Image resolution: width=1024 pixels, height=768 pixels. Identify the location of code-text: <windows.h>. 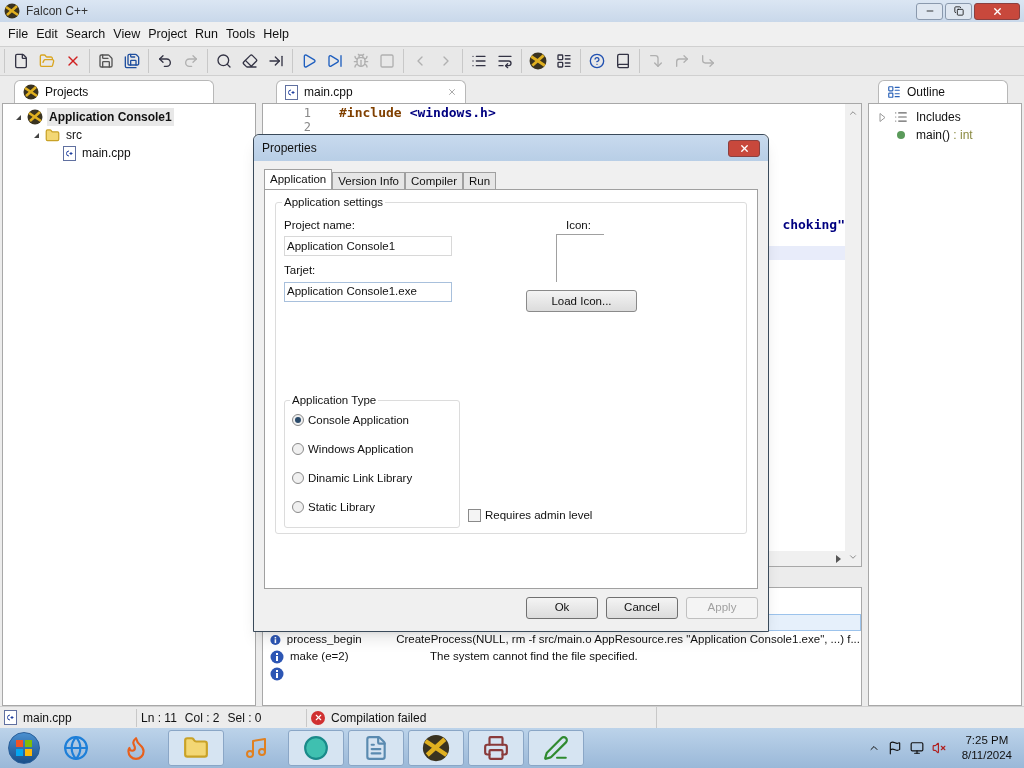
(452, 113).